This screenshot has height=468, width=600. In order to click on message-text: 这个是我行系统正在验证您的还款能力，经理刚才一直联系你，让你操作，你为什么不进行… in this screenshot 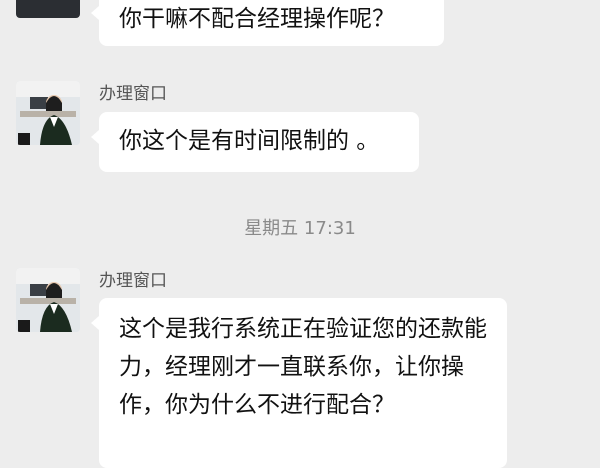, I will do `click(303, 367)`.